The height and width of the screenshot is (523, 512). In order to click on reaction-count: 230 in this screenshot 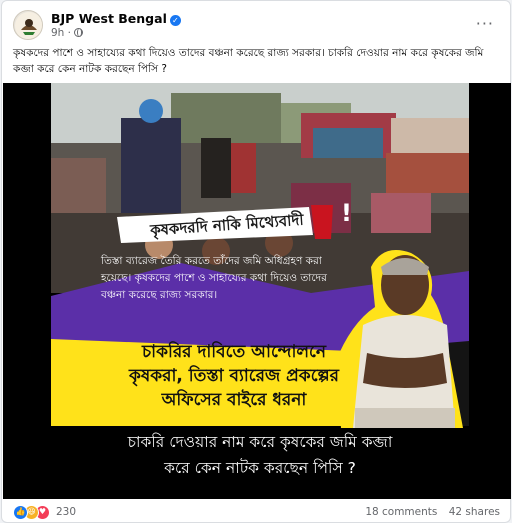, I will do `click(66, 512)`.